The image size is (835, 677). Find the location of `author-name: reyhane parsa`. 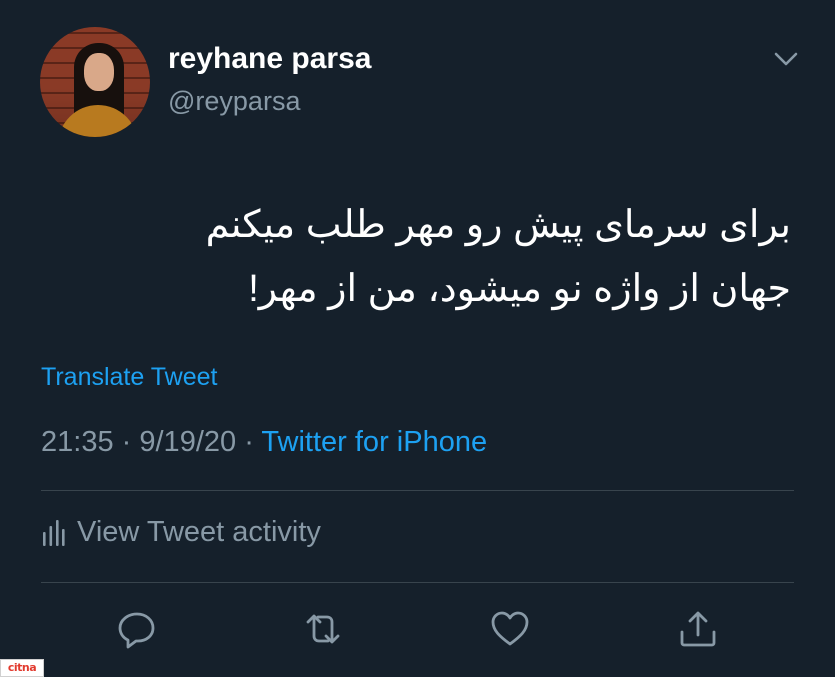

author-name: reyhane parsa is located at coordinates (269, 59).